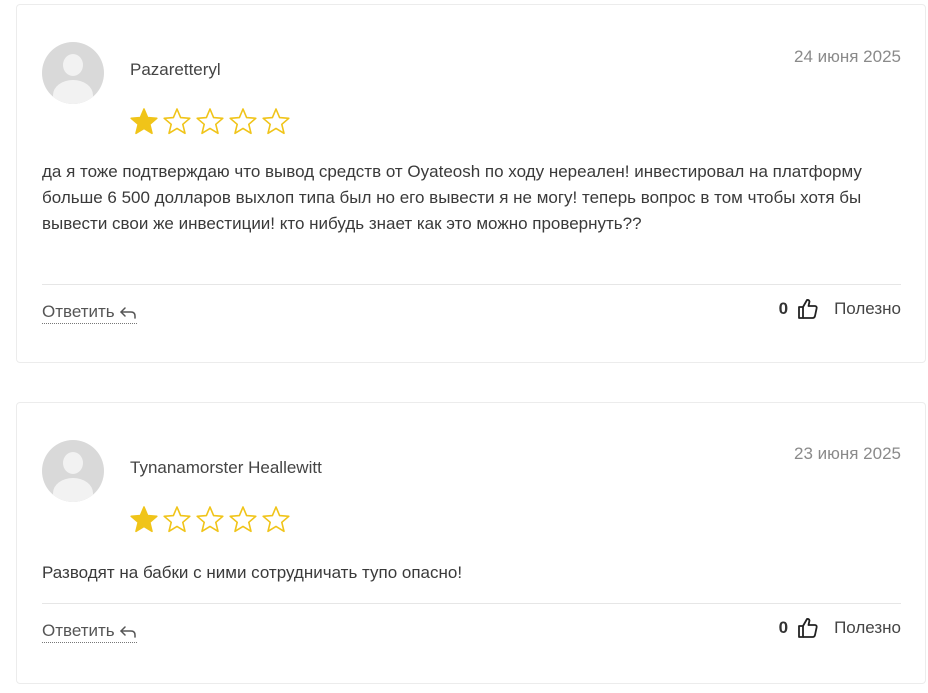 This screenshot has height=693, width=928. What do you see at coordinates (847, 56) in the screenshot?
I see `review-date: 24 июня 2025` at bounding box center [847, 56].